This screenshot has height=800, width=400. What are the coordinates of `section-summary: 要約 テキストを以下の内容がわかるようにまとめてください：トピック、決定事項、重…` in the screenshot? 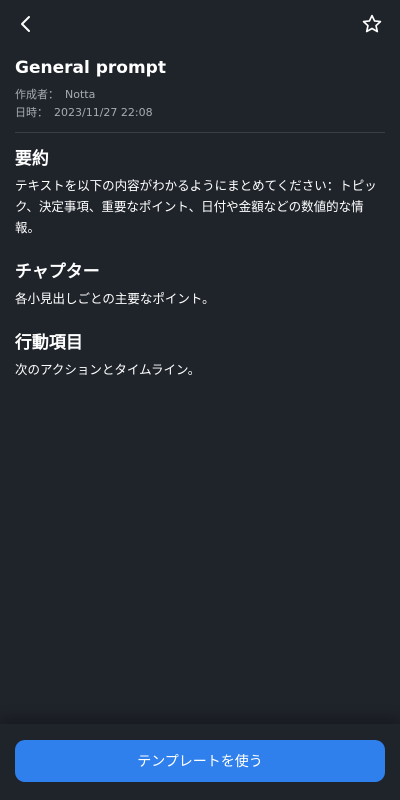 It's located at (200, 192).